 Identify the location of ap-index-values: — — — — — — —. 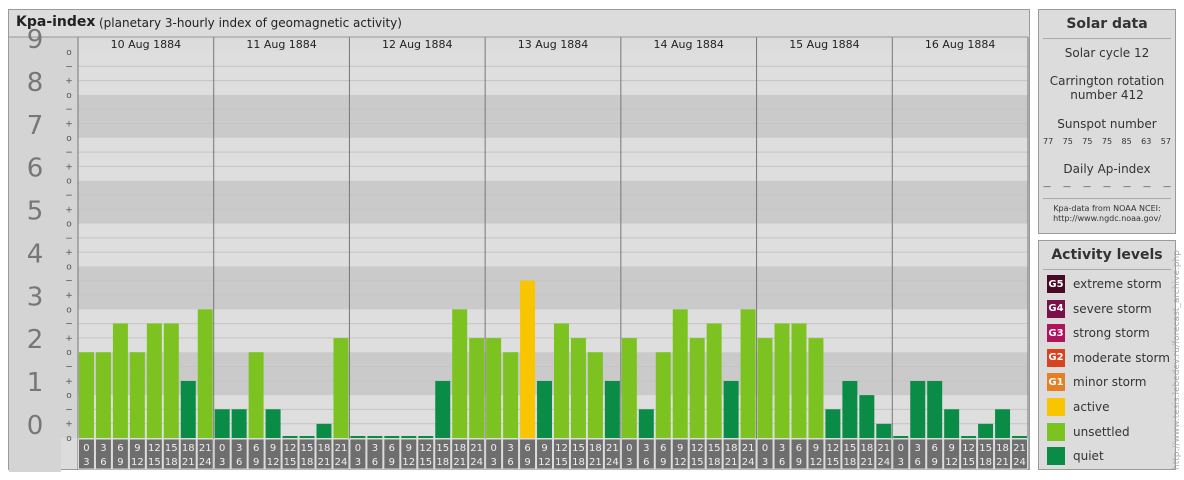
(1107, 186).